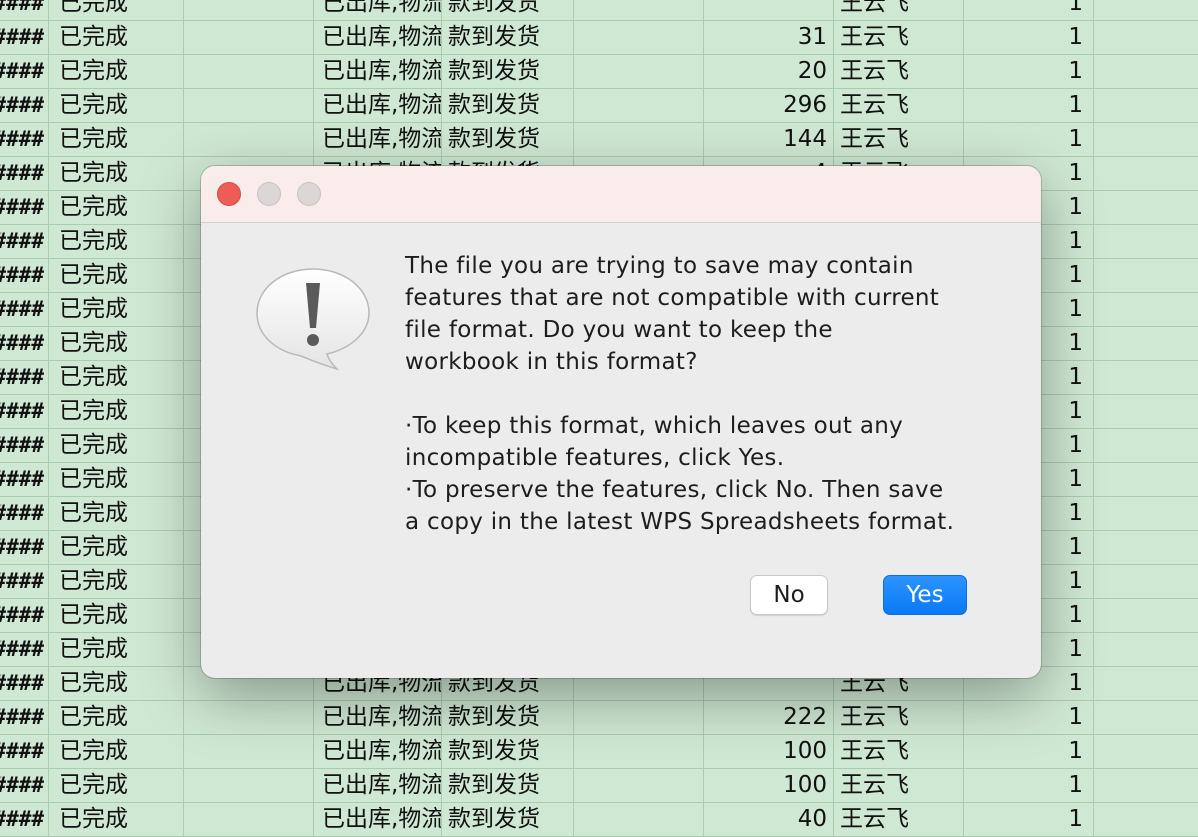 The height and width of the screenshot is (837, 1198). What do you see at coordinates (789, 595) in the screenshot?
I see `no-button: No` at bounding box center [789, 595].